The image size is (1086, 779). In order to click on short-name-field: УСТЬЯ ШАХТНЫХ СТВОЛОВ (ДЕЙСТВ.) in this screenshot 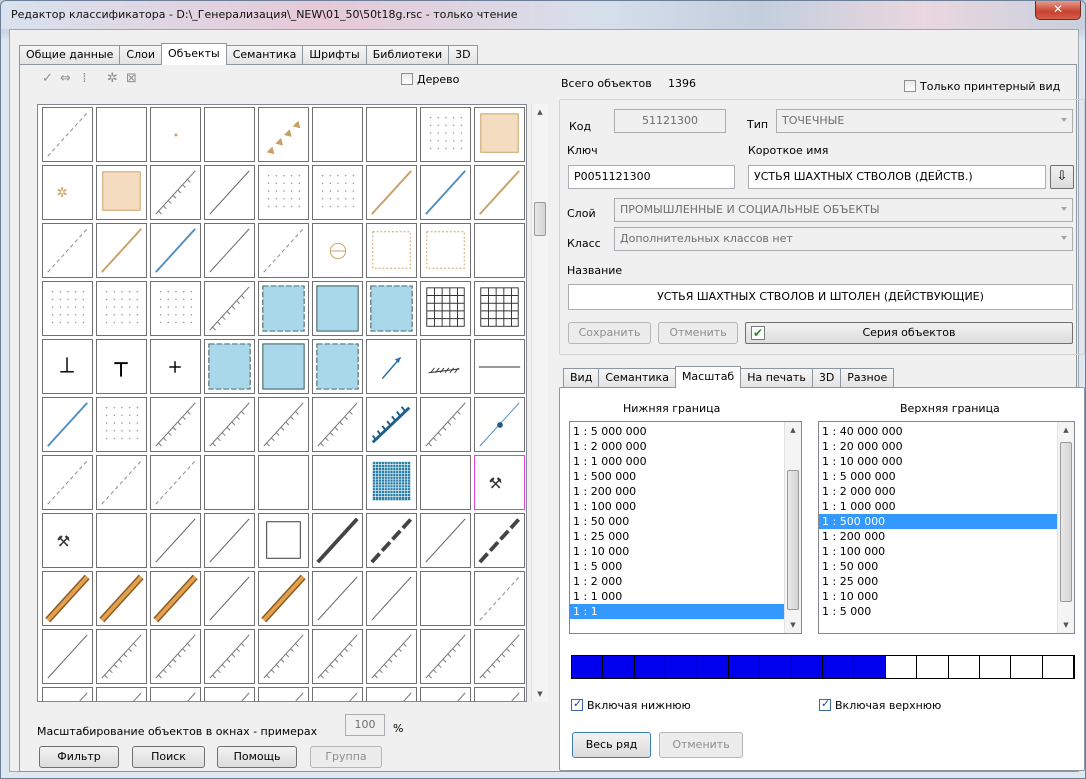, I will do `click(897, 177)`.